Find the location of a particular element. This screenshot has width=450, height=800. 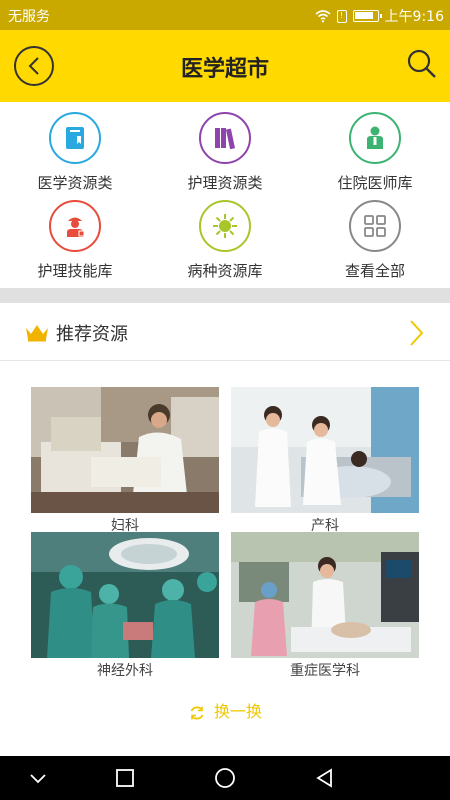

category-medical-resources: 医学资源类 is located at coordinates (75, 152).